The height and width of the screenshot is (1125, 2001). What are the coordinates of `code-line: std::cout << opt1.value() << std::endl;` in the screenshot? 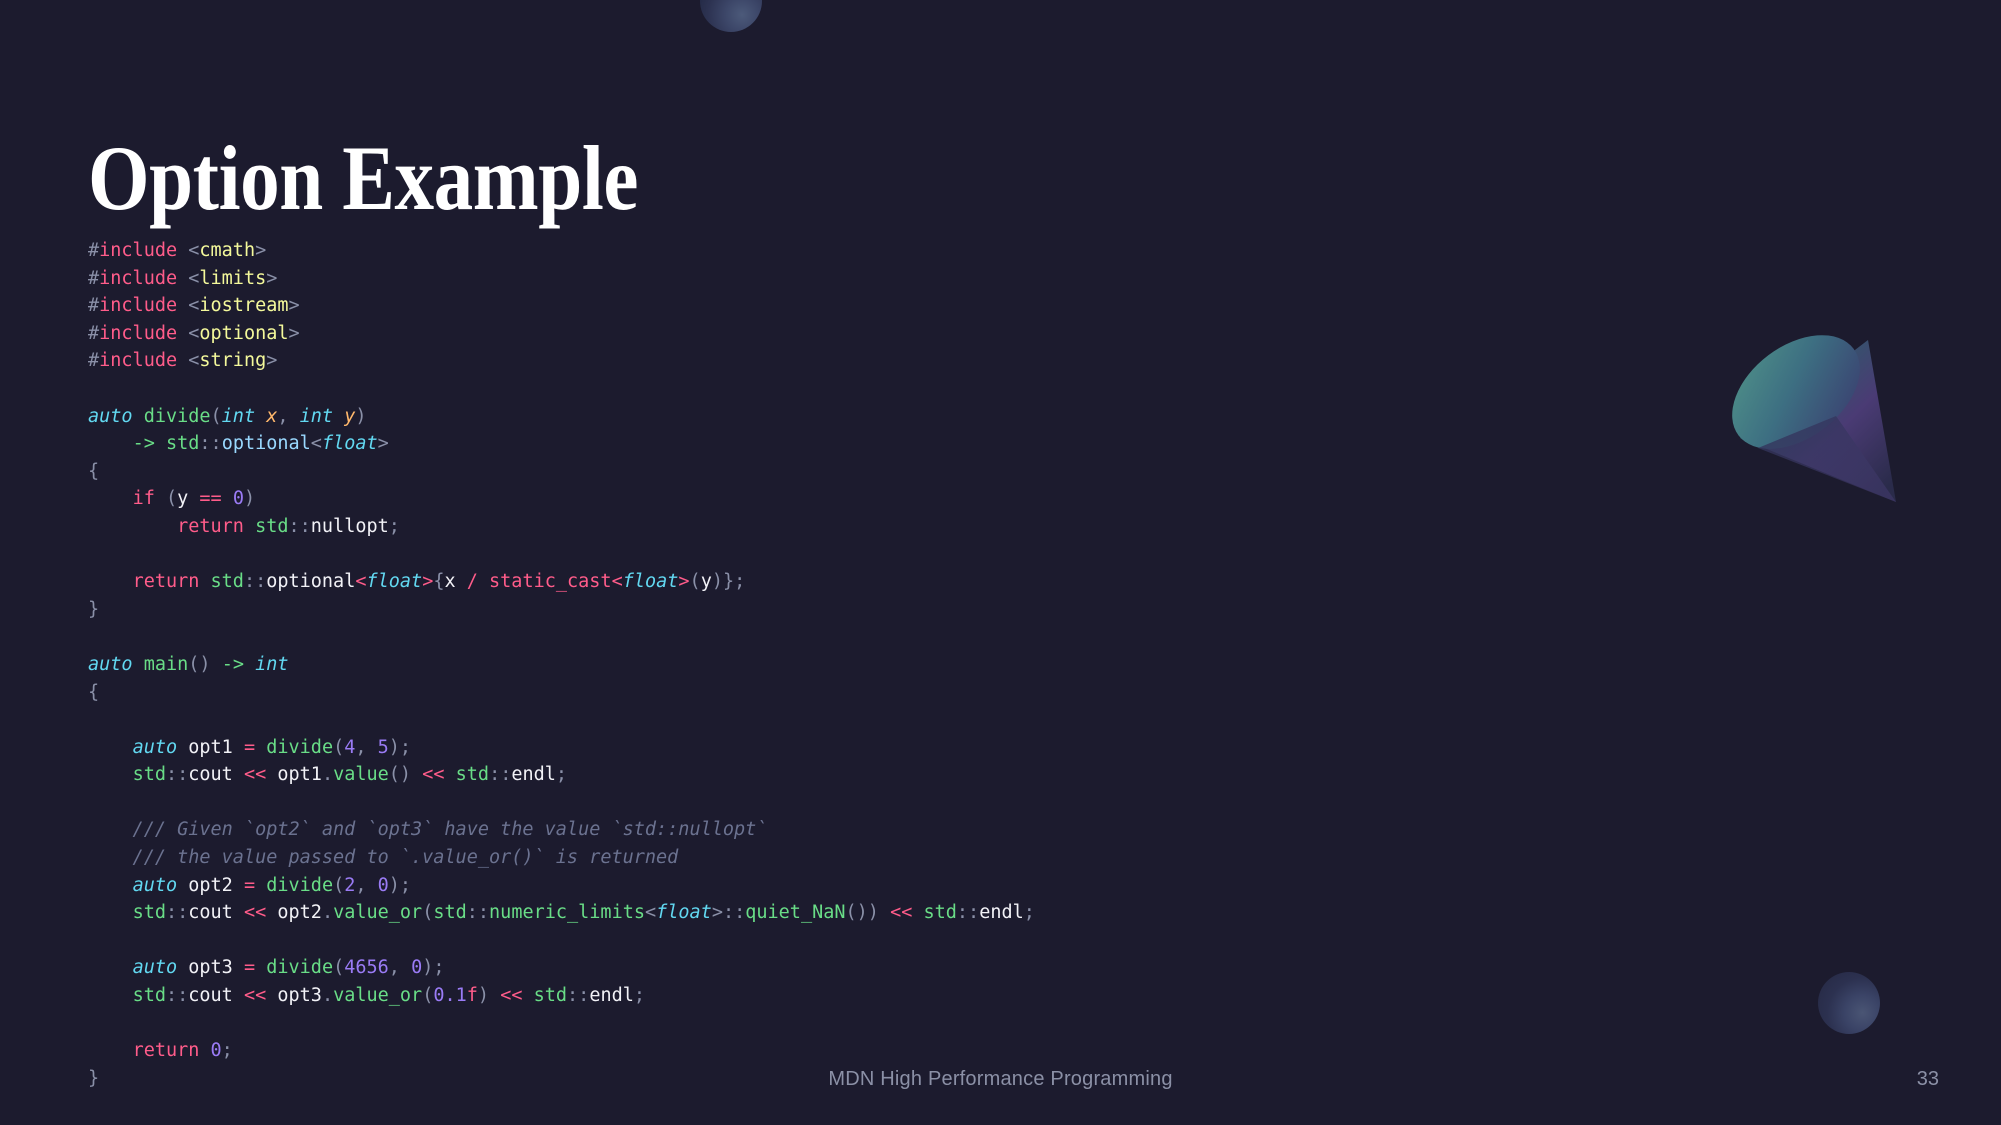 It's located at (561, 775).